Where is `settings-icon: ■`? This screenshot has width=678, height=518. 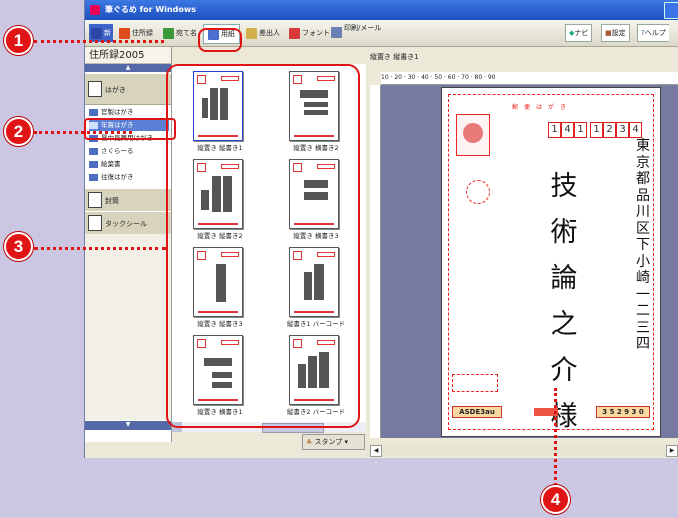
settings-icon: ■ is located at coordinates (608, 33).